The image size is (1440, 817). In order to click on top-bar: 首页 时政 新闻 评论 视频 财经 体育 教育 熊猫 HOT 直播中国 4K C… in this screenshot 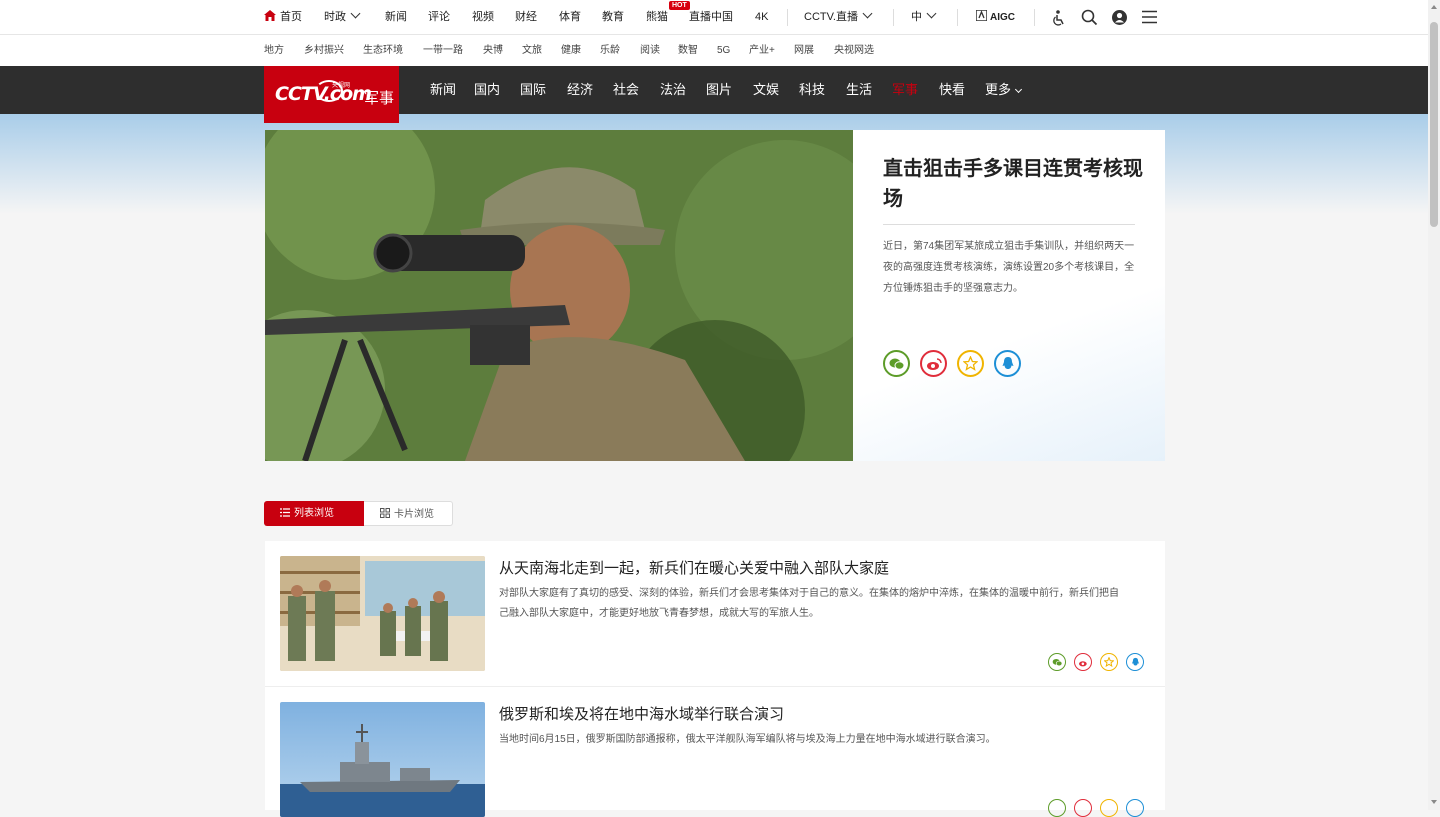, I will do `click(714, 17)`.